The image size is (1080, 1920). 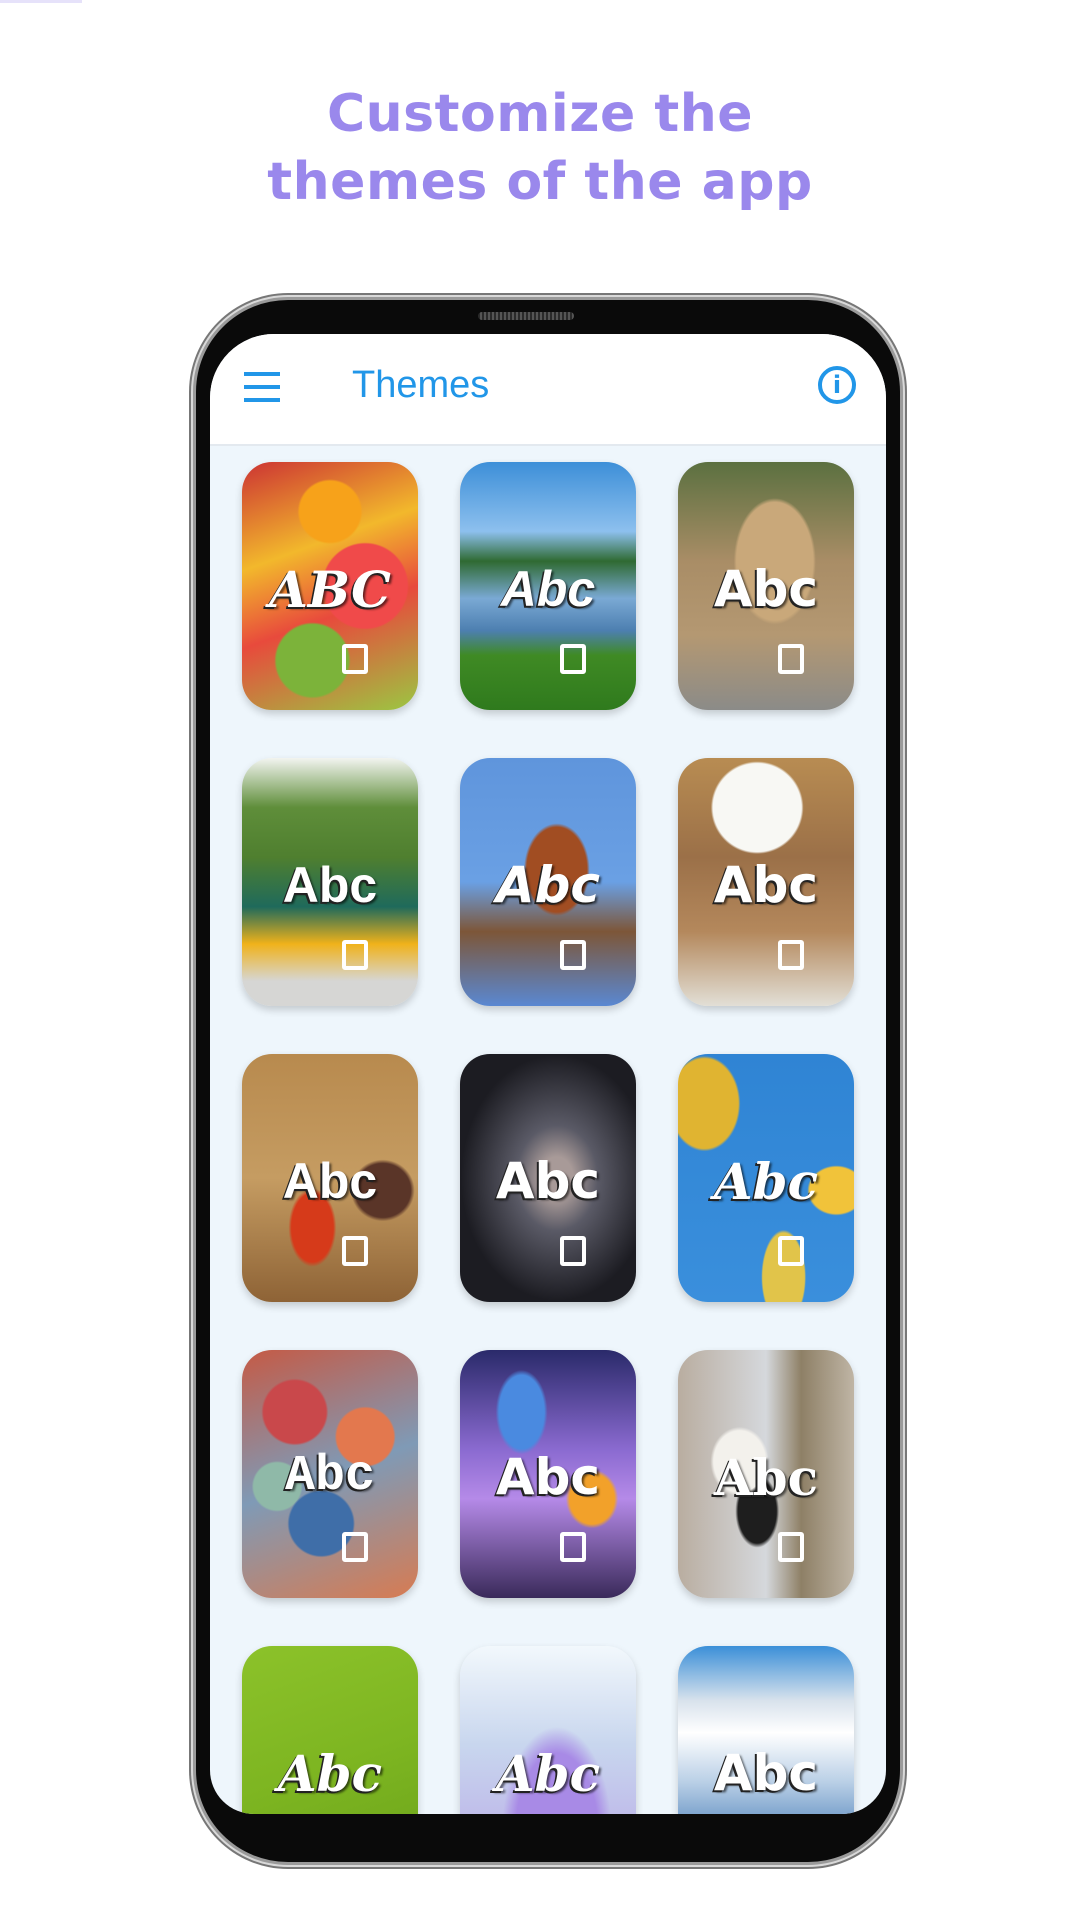 What do you see at coordinates (540, 182) in the screenshot?
I see `headline-line-2: themes of the app` at bounding box center [540, 182].